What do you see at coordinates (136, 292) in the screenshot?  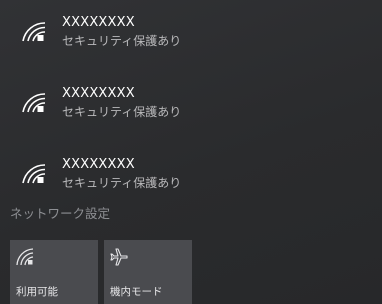 I see `airplane-tile-label: 機内モード` at bounding box center [136, 292].